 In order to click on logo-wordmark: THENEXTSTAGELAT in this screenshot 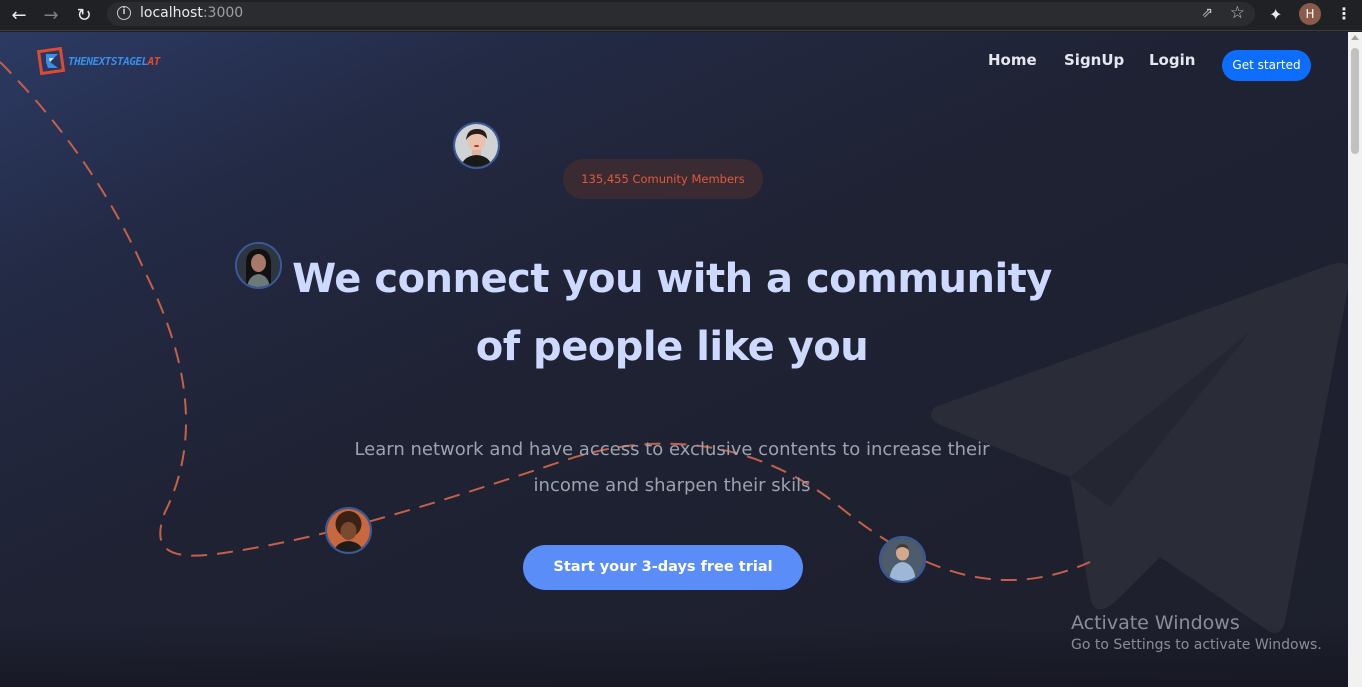, I will do `click(114, 61)`.